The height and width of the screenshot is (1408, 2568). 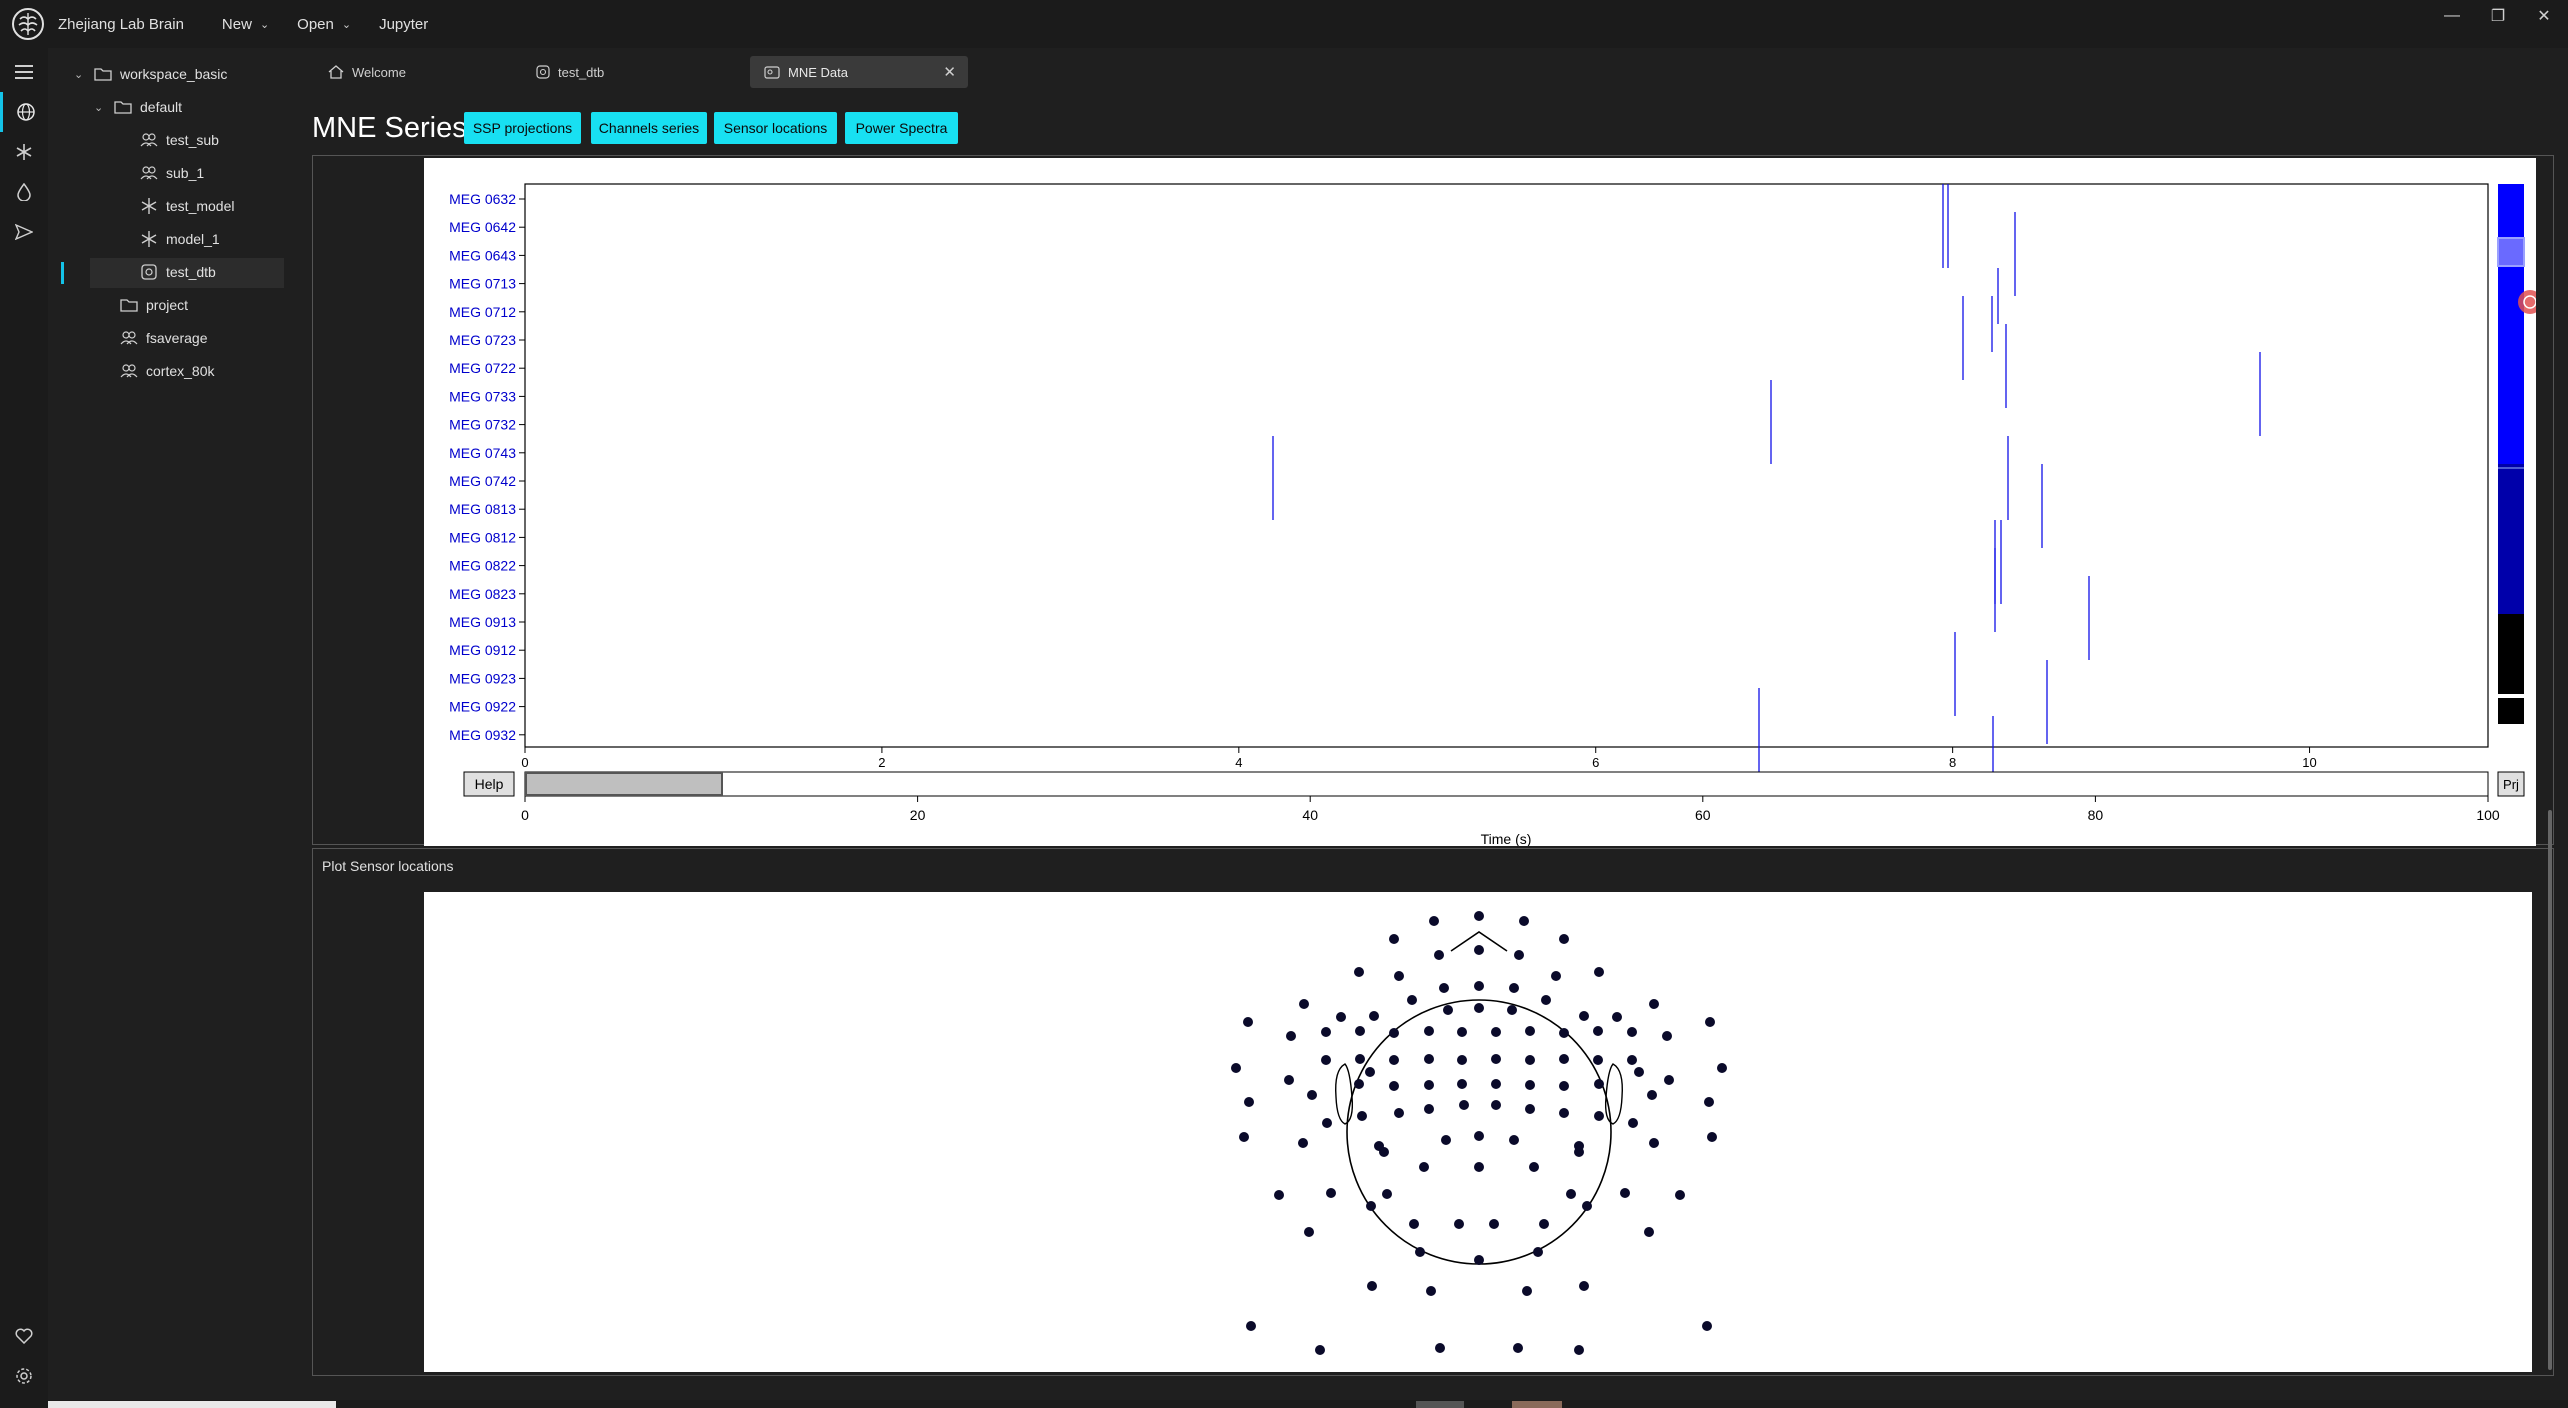 What do you see at coordinates (2452, 16) in the screenshot?
I see `minimize-icon: —` at bounding box center [2452, 16].